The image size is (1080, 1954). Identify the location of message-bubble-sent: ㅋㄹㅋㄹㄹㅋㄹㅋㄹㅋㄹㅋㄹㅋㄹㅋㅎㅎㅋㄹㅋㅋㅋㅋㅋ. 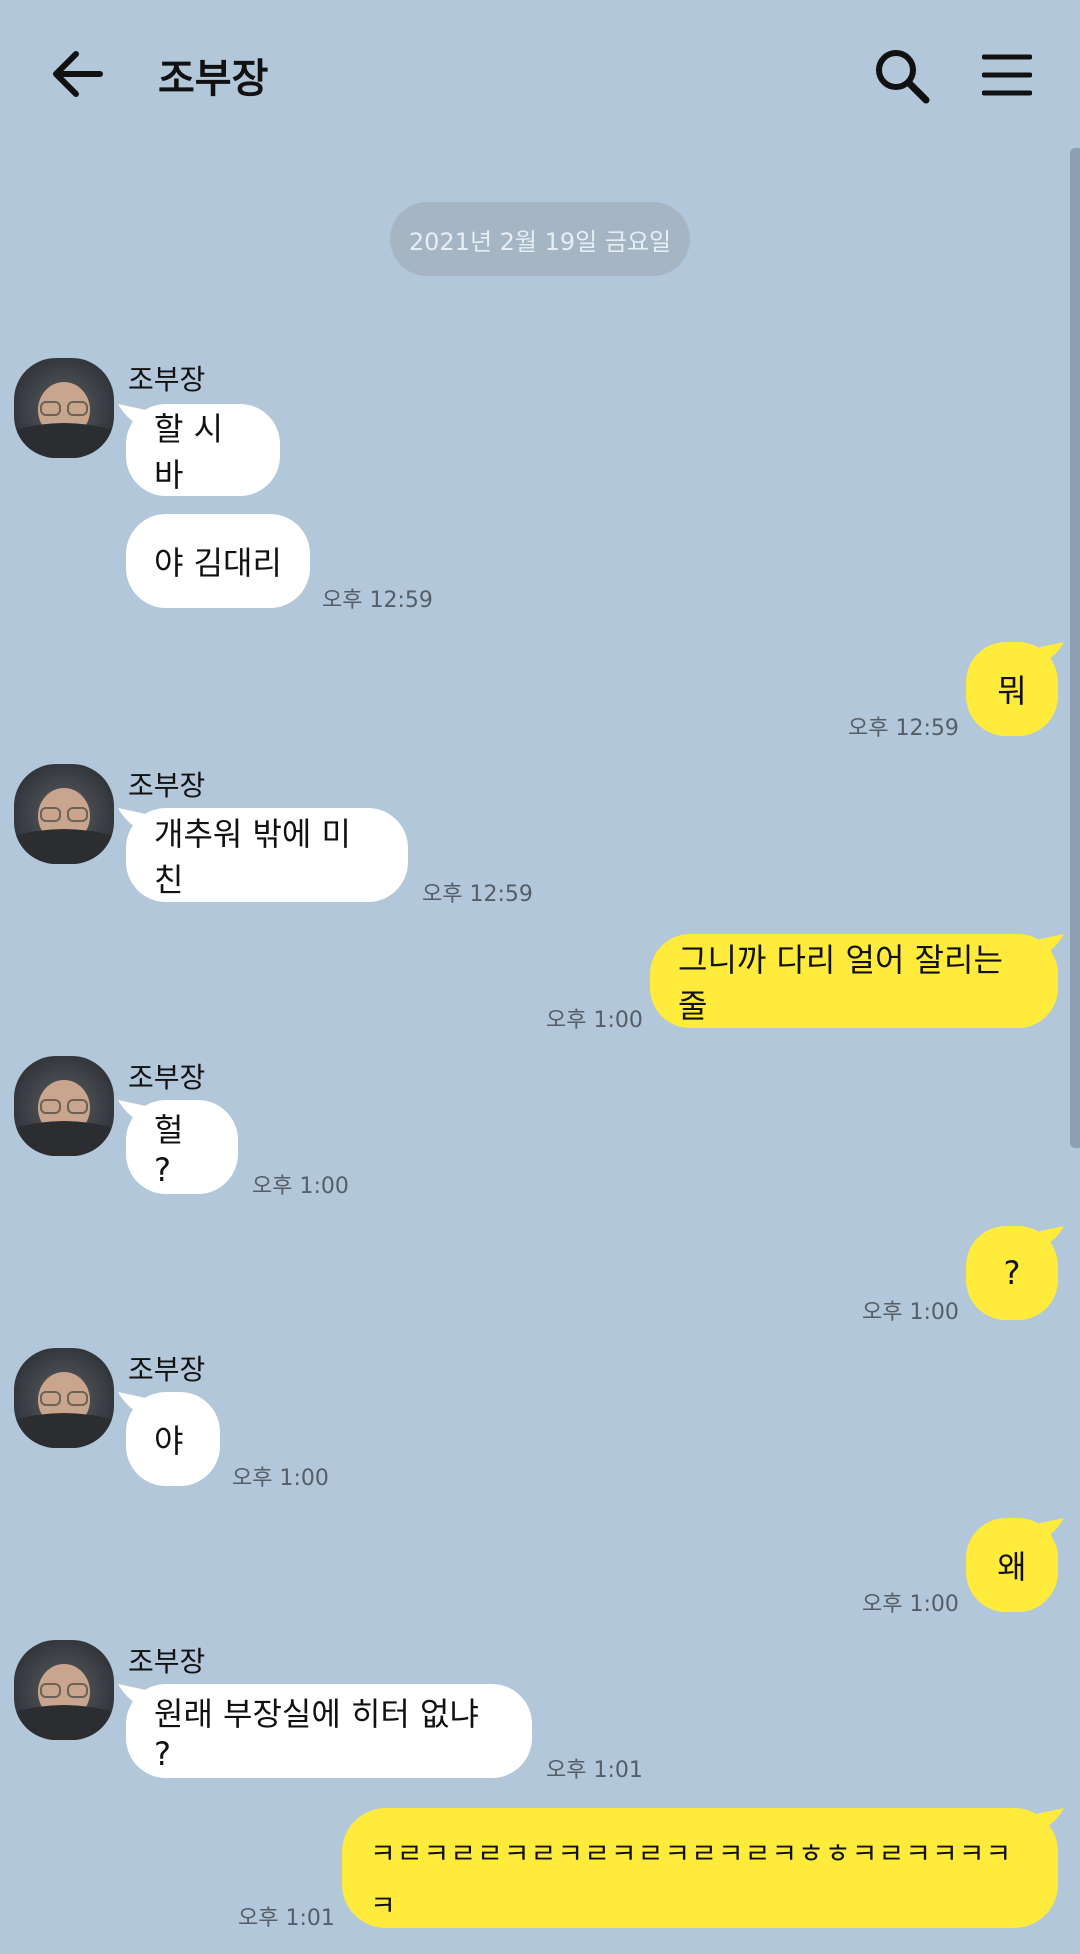
(700, 1868).